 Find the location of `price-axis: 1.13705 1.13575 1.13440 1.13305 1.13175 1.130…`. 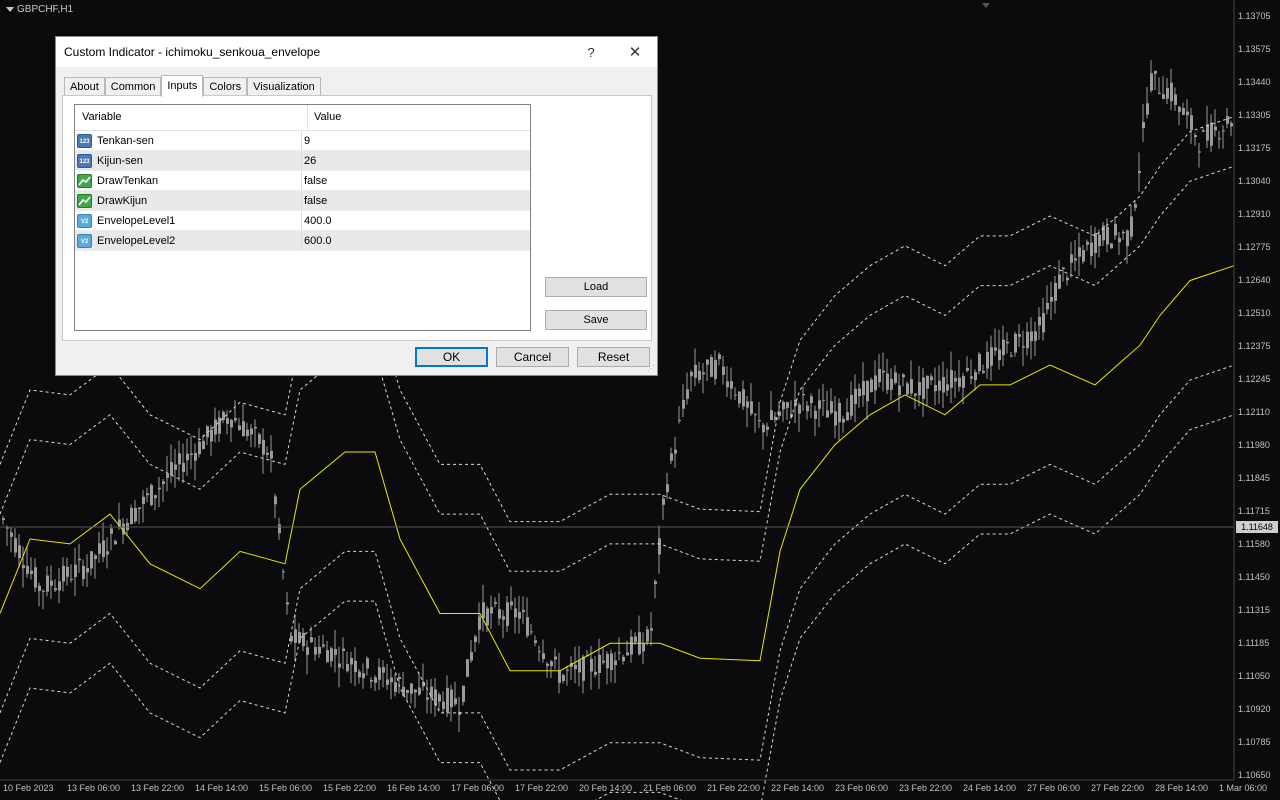

price-axis: 1.13705 1.13575 1.13440 1.13305 1.13175 1.130… is located at coordinates (1257, 390).